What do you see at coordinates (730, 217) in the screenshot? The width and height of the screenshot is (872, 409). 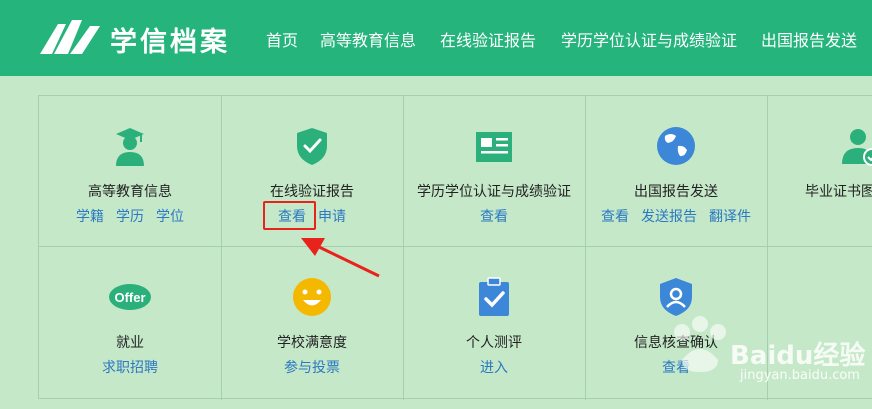 I see `link-translation: 翻译件` at bounding box center [730, 217].